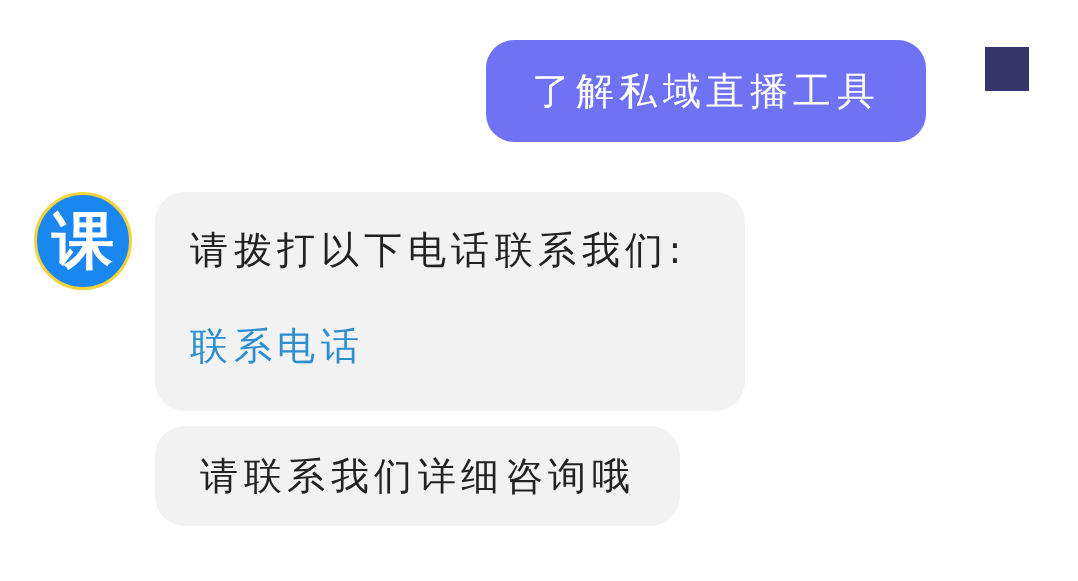 The width and height of the screenshot is (1078, 581). Describe the element at coordinates (417, 476) in the screenshot. I see `message-bubble: 请联系我们详细咨询哦` at that location.